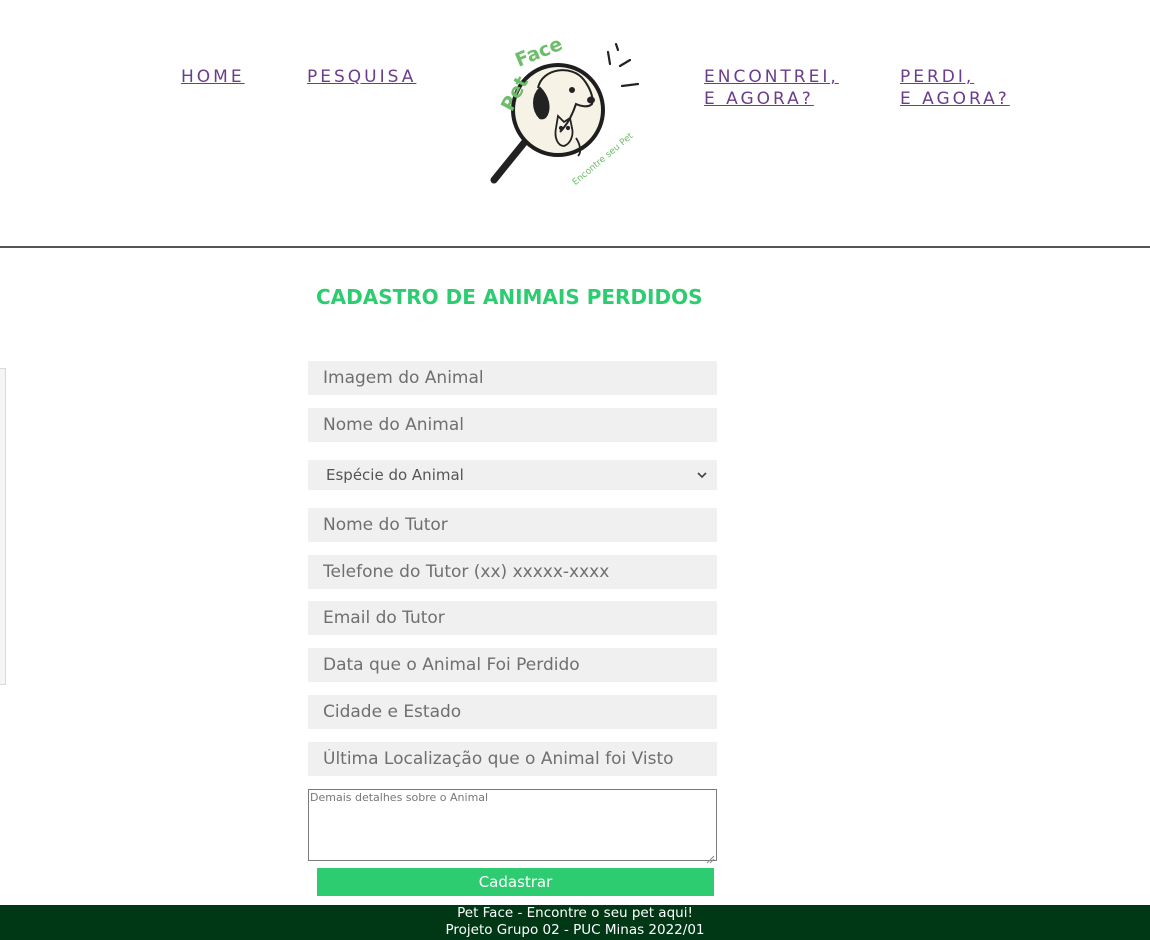 This screenshot has height=940, width=1150. Describe the element at coordinates (512, 618) in the screenshot. I see `tutor-email-input` at that location.